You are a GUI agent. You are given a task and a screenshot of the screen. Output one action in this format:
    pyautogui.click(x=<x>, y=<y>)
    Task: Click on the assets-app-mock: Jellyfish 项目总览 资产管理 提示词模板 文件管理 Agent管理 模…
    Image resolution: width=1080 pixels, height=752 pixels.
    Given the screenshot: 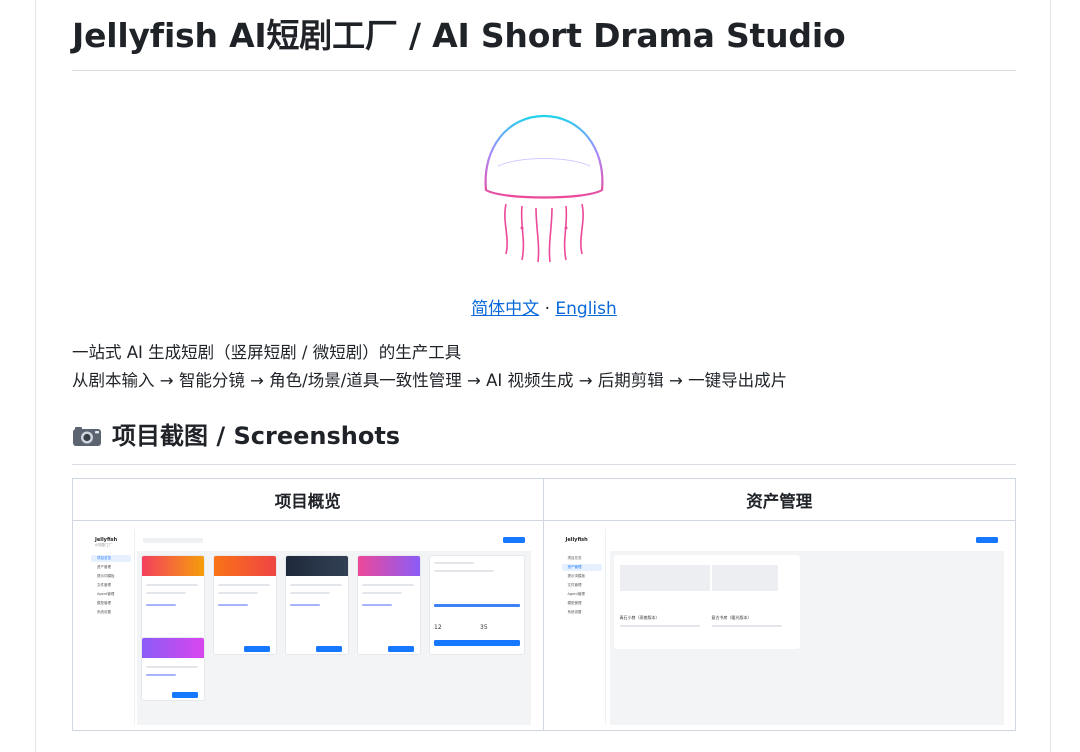 What is the action you would take?
    pyautogui.click(x=780, y=627)
    